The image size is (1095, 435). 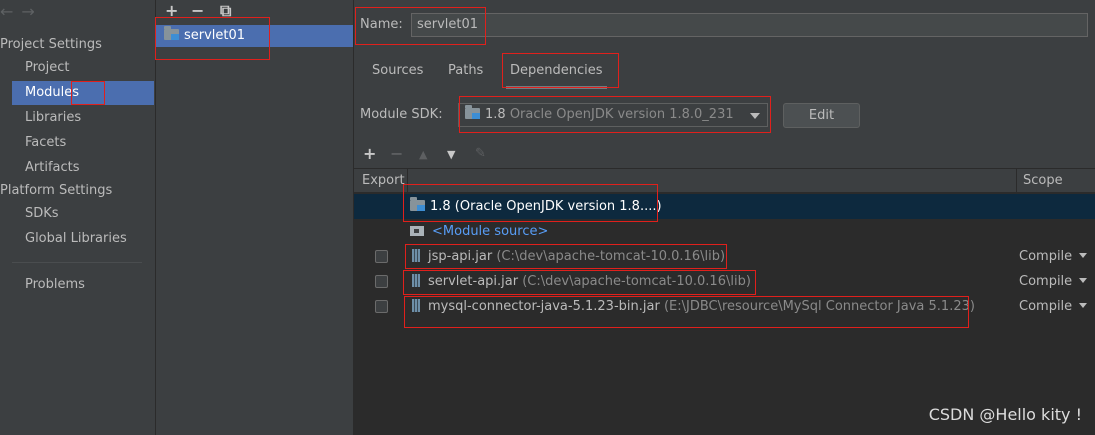 I want to click on sdk-description: Oracle OpenJDK version 1.8.0_231, so click(x=621, y=114).